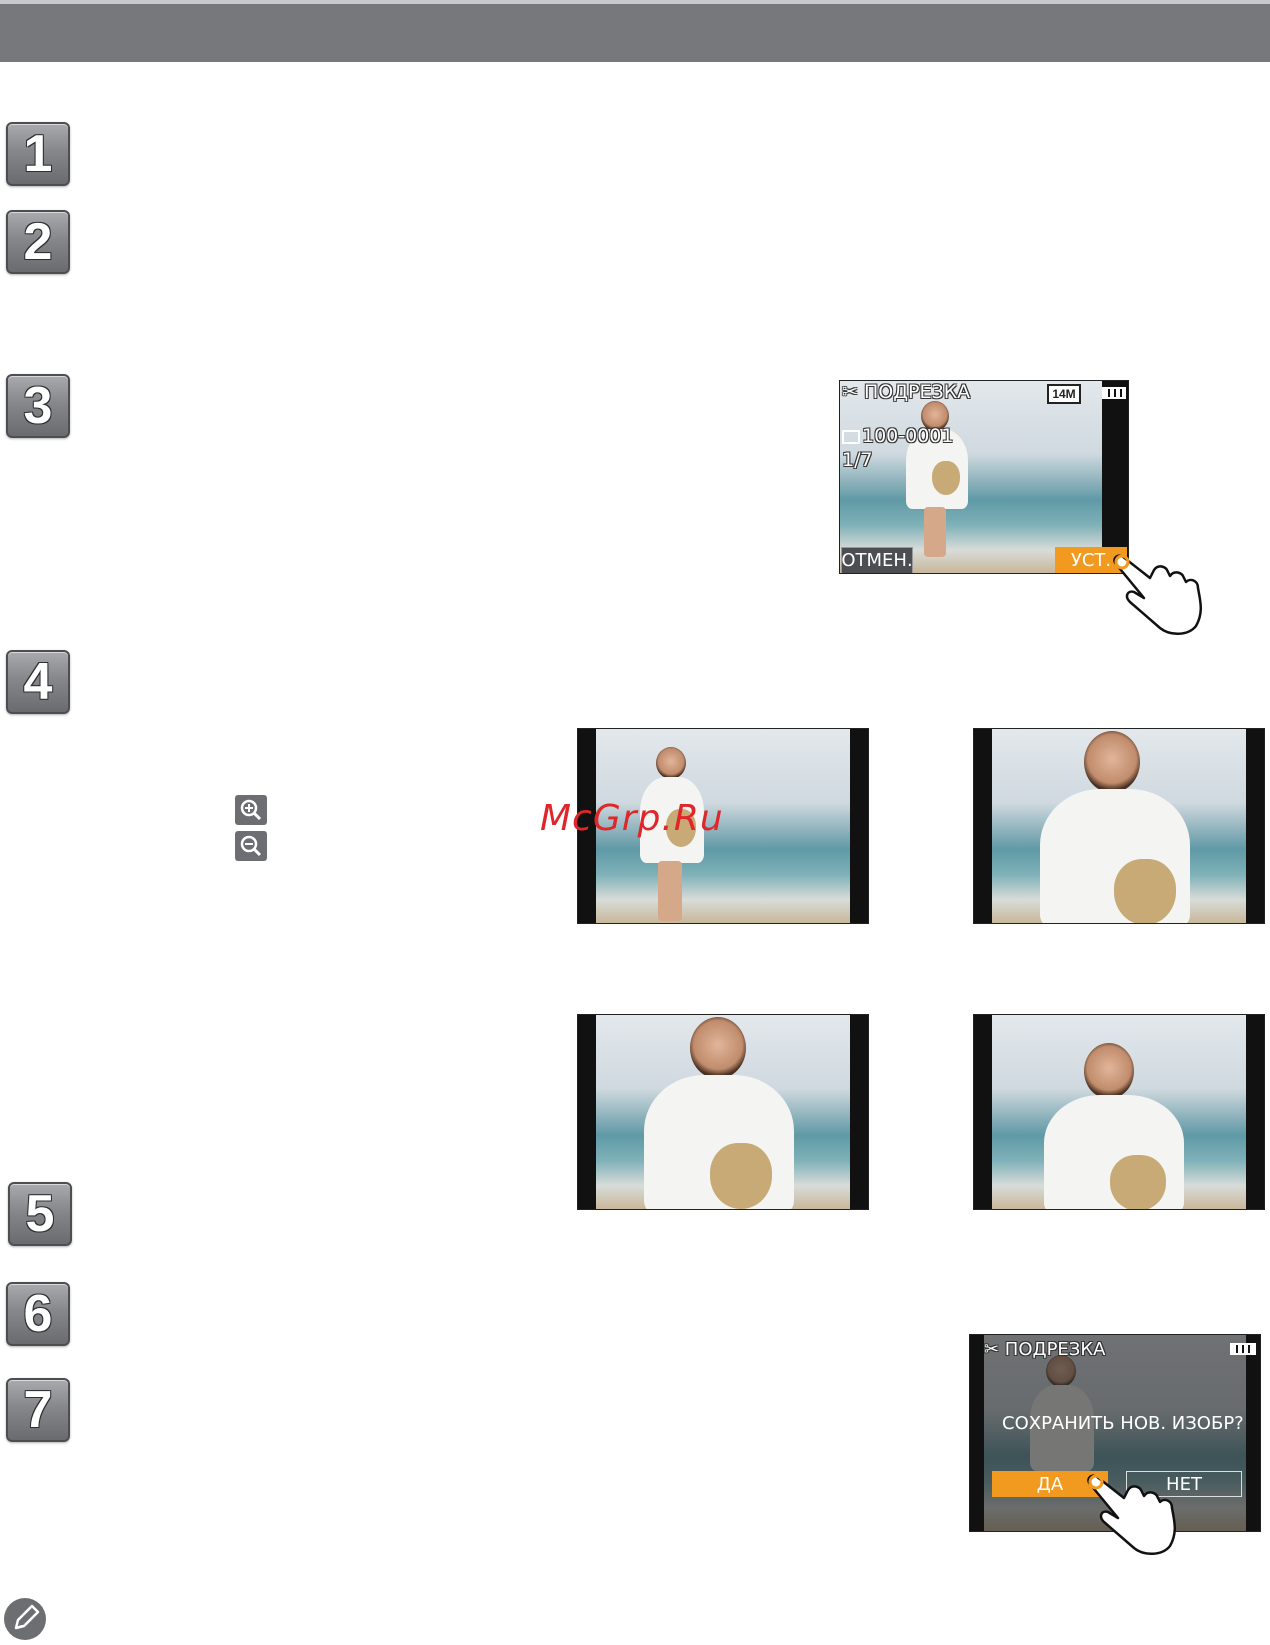 The height and width of the screenshot is (1645, 1270). What do you see at coordinates (251, 810) in the screenshot?
I see `zoom-in-icon` at bounding box center [251, 810].